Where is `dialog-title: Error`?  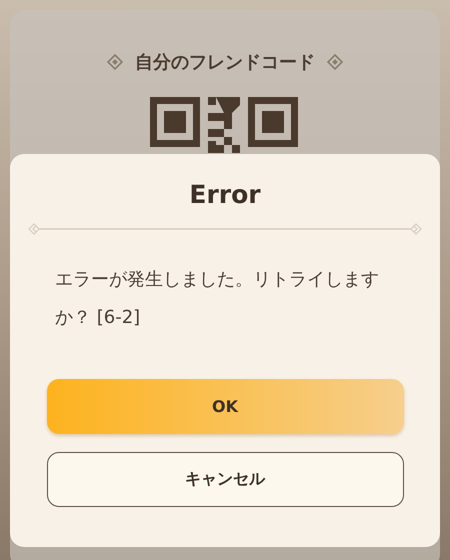 dialog-title: Error is located at coordinates (225, 194).